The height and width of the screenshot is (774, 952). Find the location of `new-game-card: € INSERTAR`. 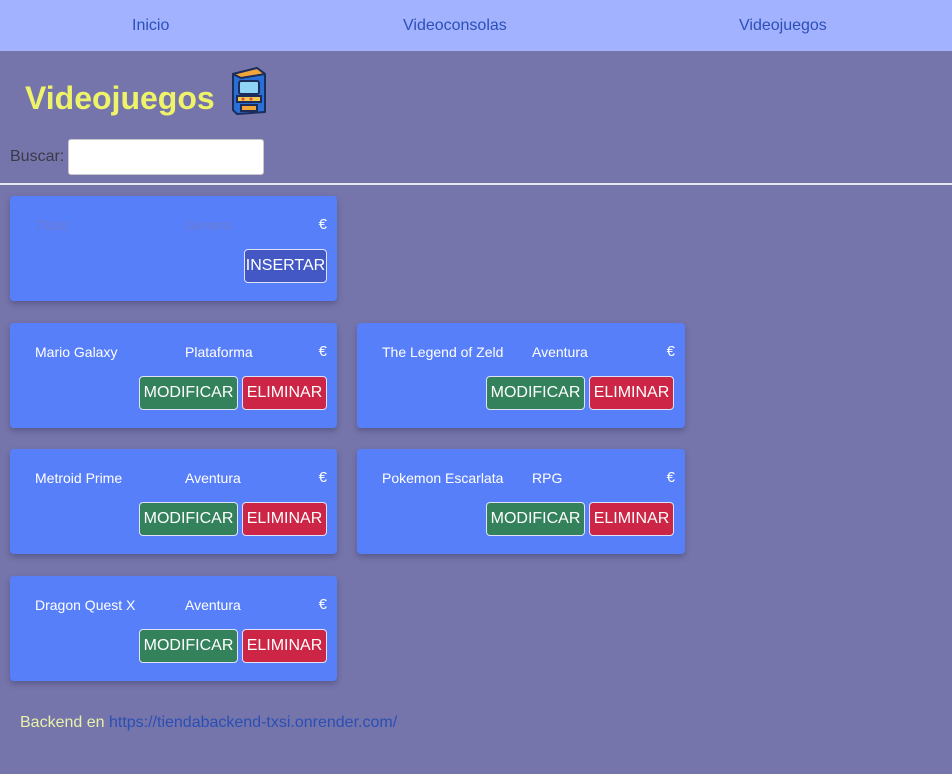

new-game-card: € INSERTAR is located at coordinates (173, 248).